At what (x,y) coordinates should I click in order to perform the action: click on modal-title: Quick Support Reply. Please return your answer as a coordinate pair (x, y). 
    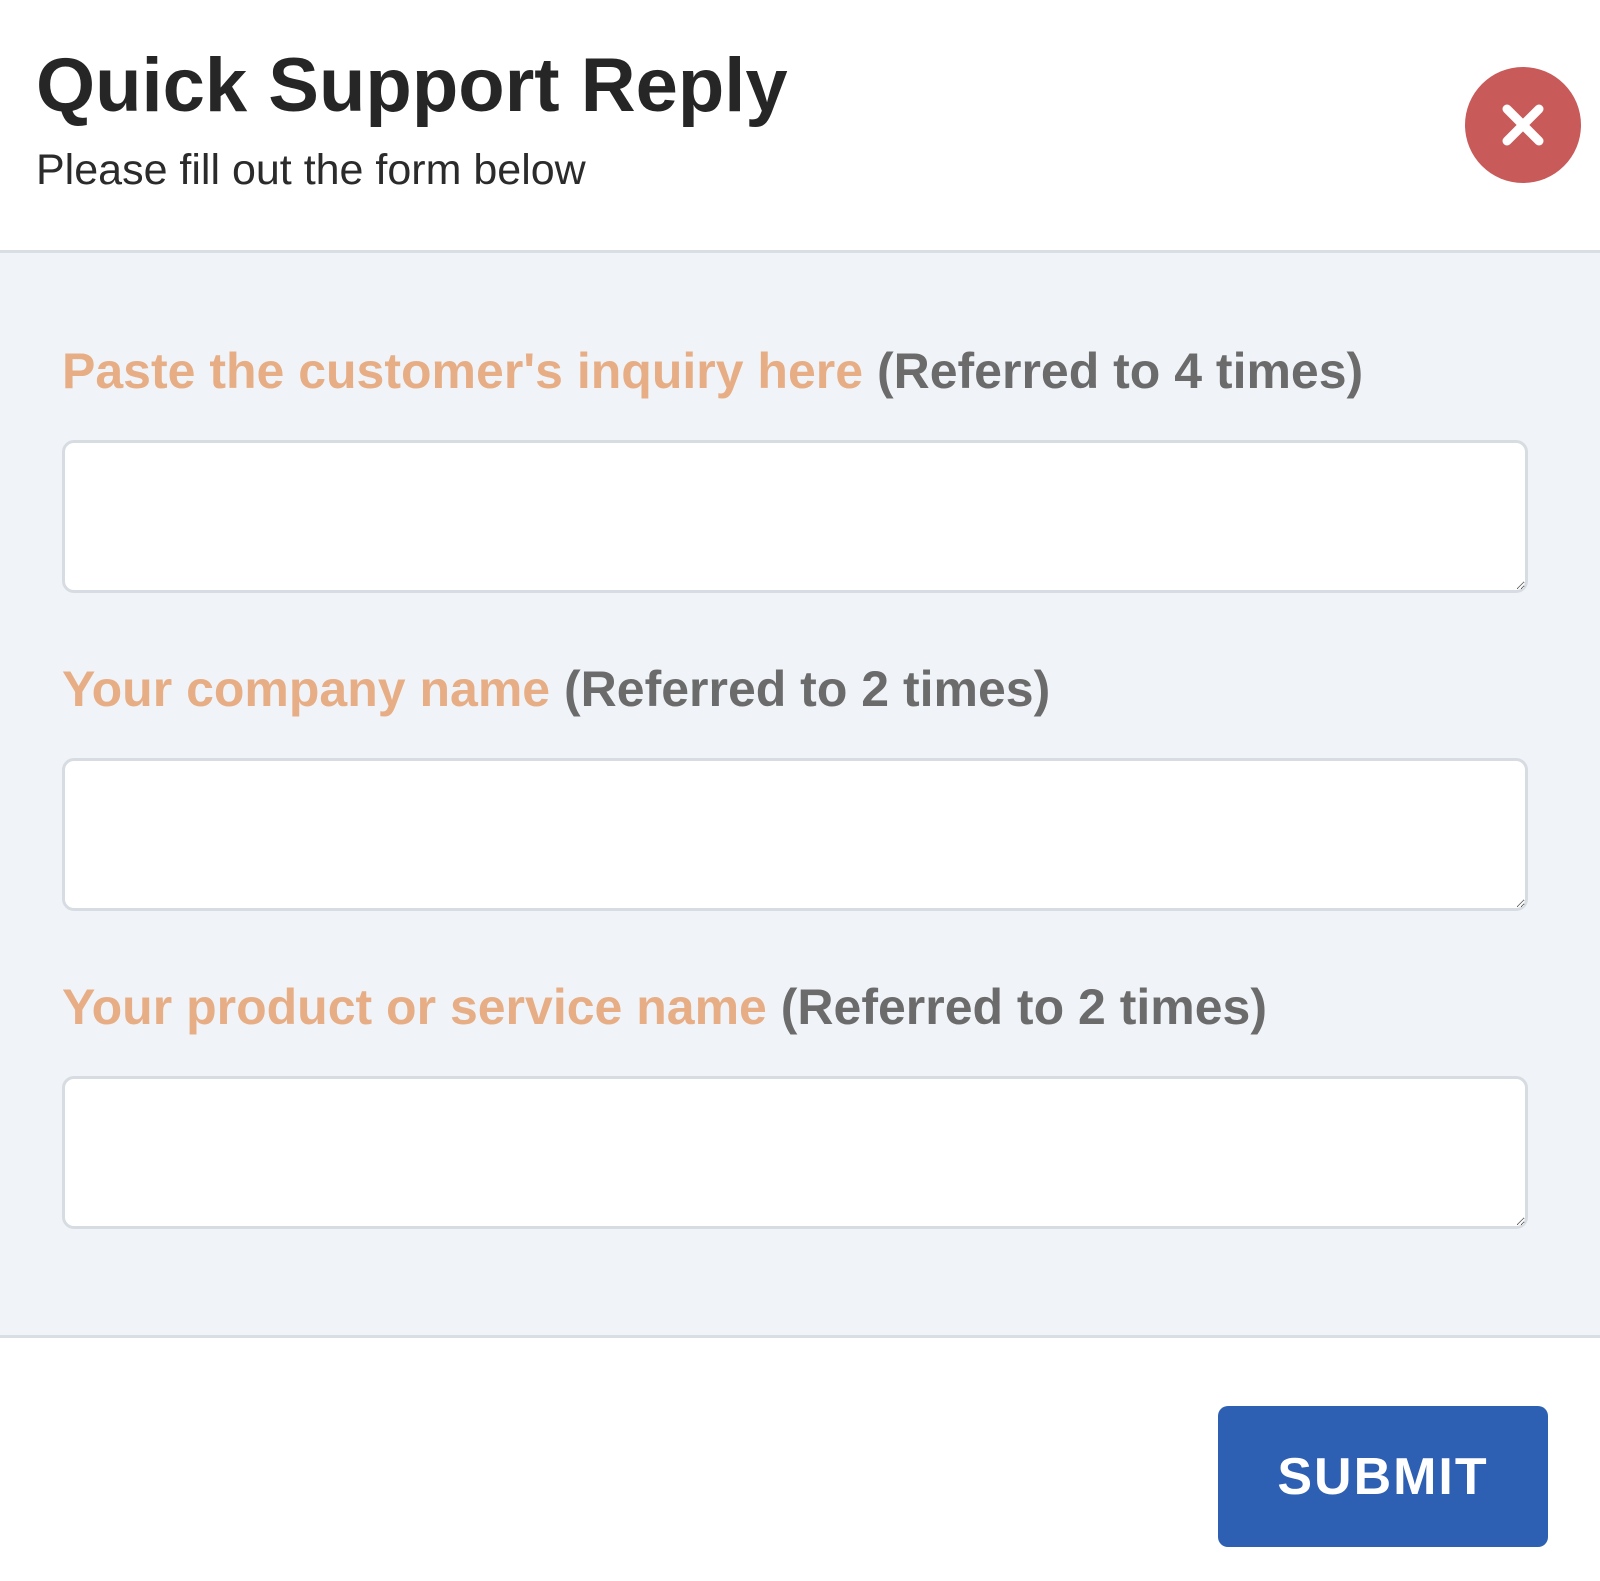
    Looking at the image, I should click on (412, 85).